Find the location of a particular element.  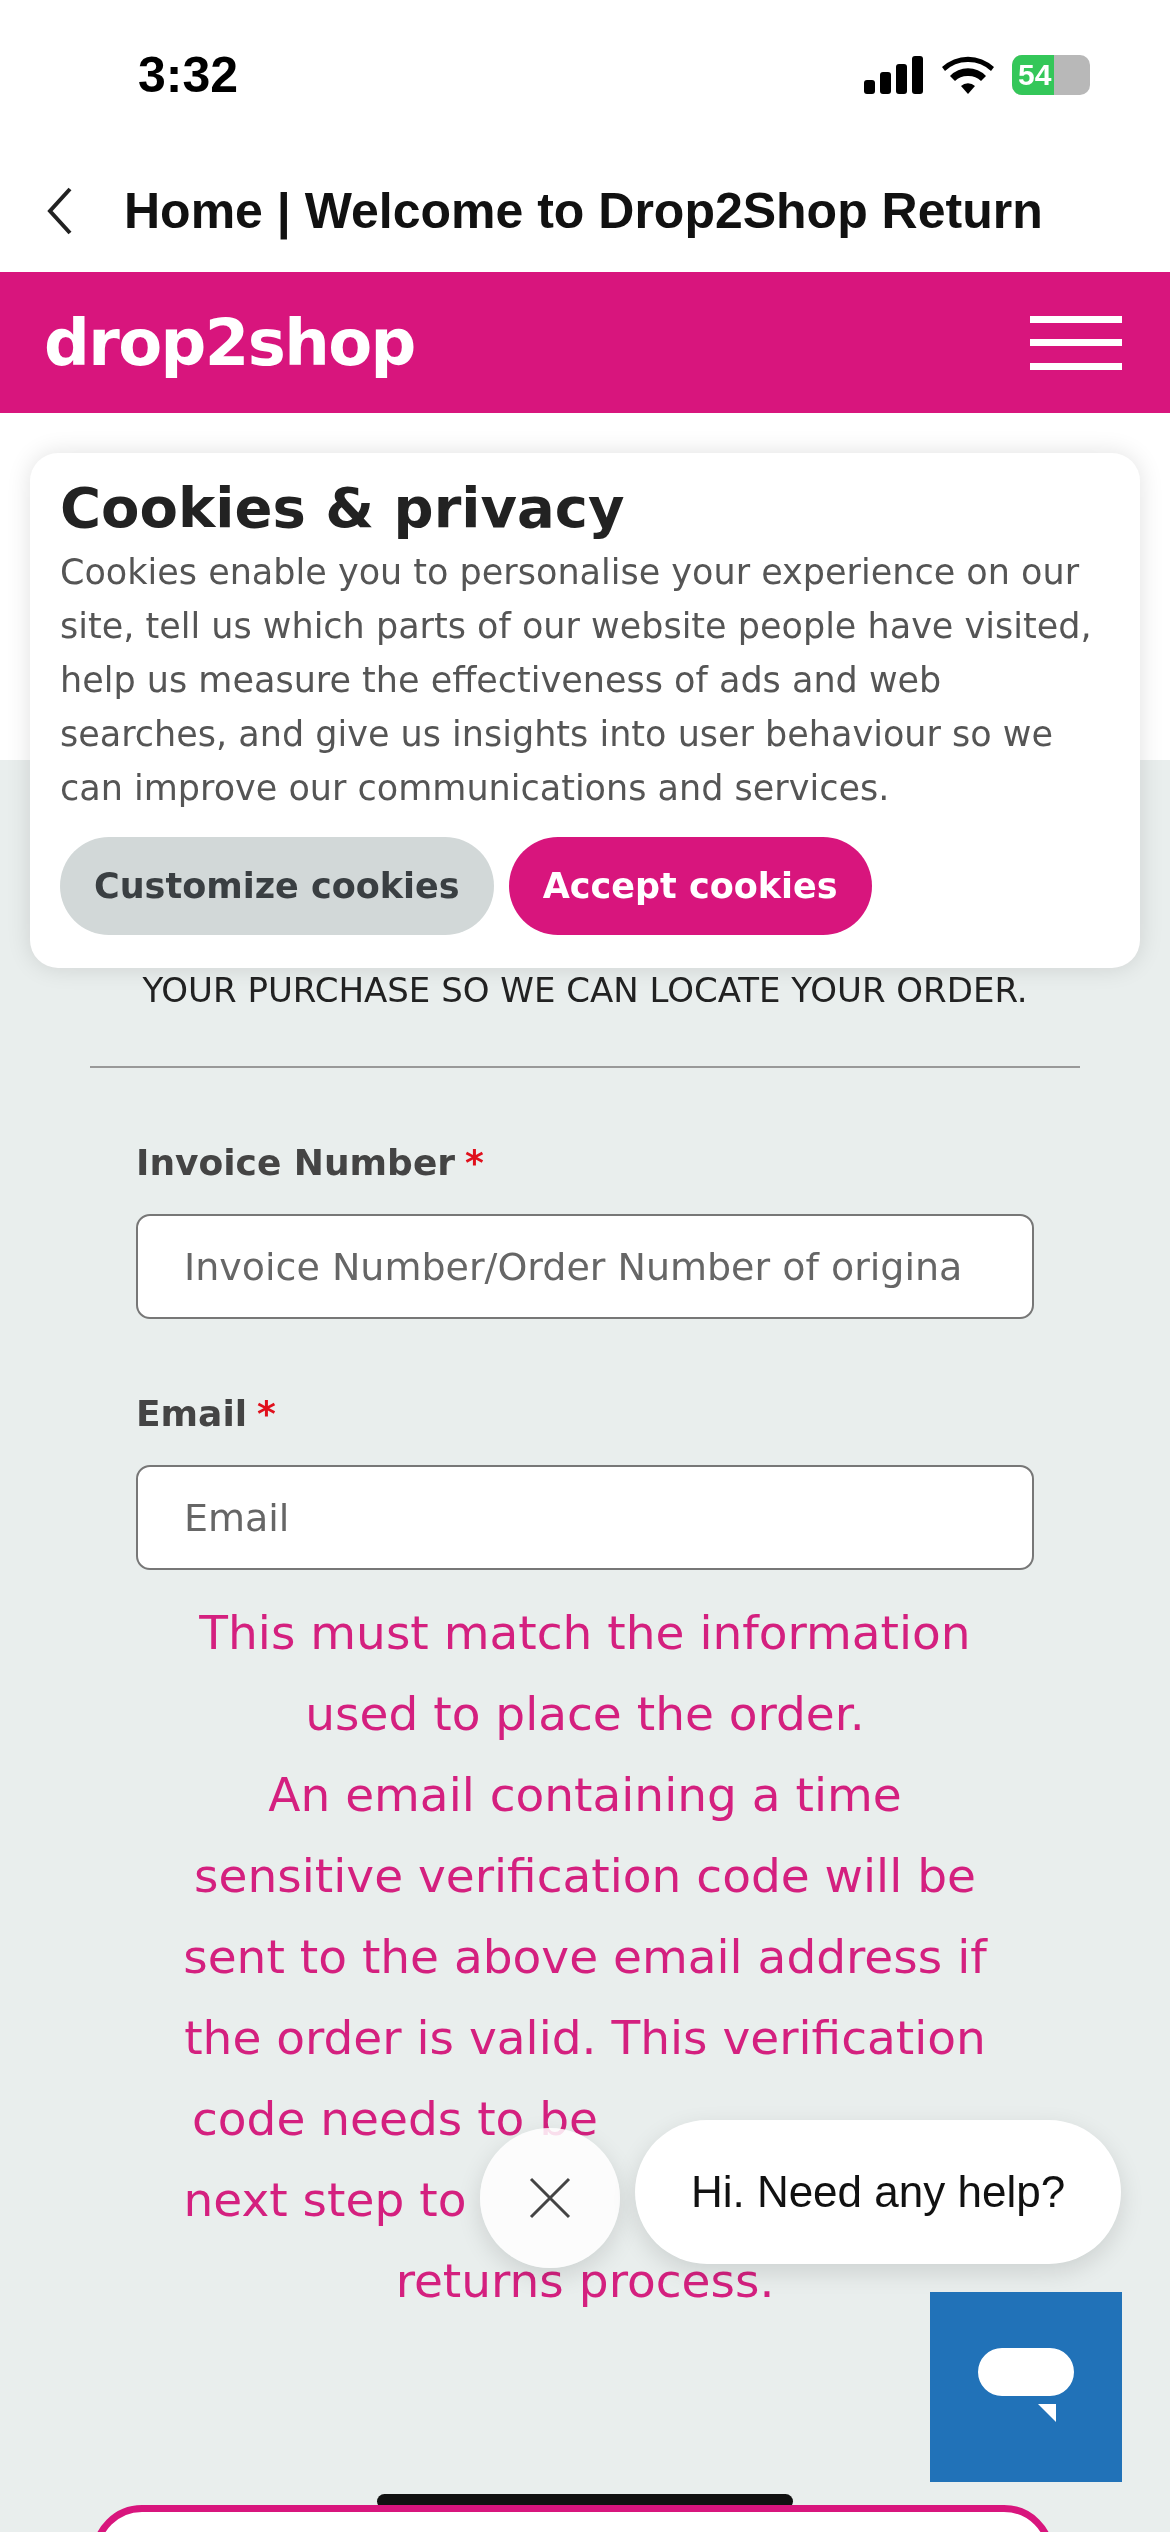

status-time: 3:32 is located at coordinates (188, 75).